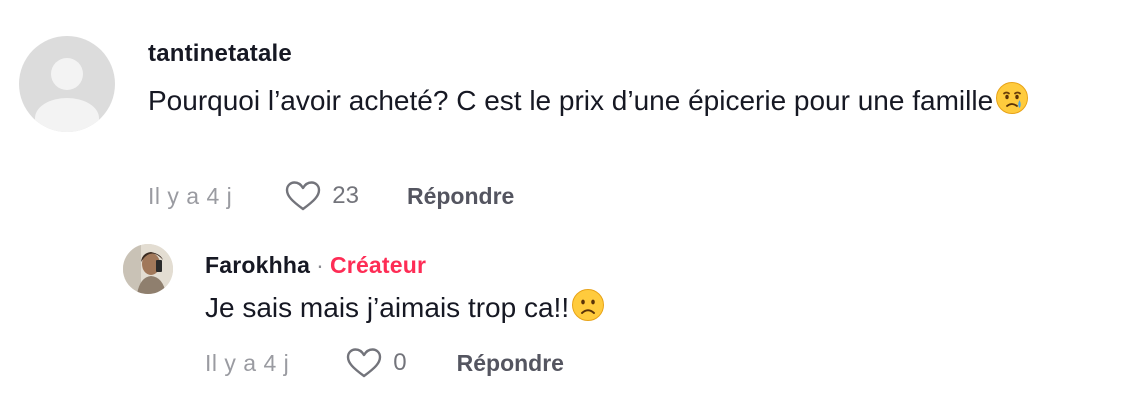 Image resolution: width=1124 pixels, height=404 pixels. Describe the element at coordinates (220, 54) in the screenshot. I see `comment-username: tantinetatale` at that location.